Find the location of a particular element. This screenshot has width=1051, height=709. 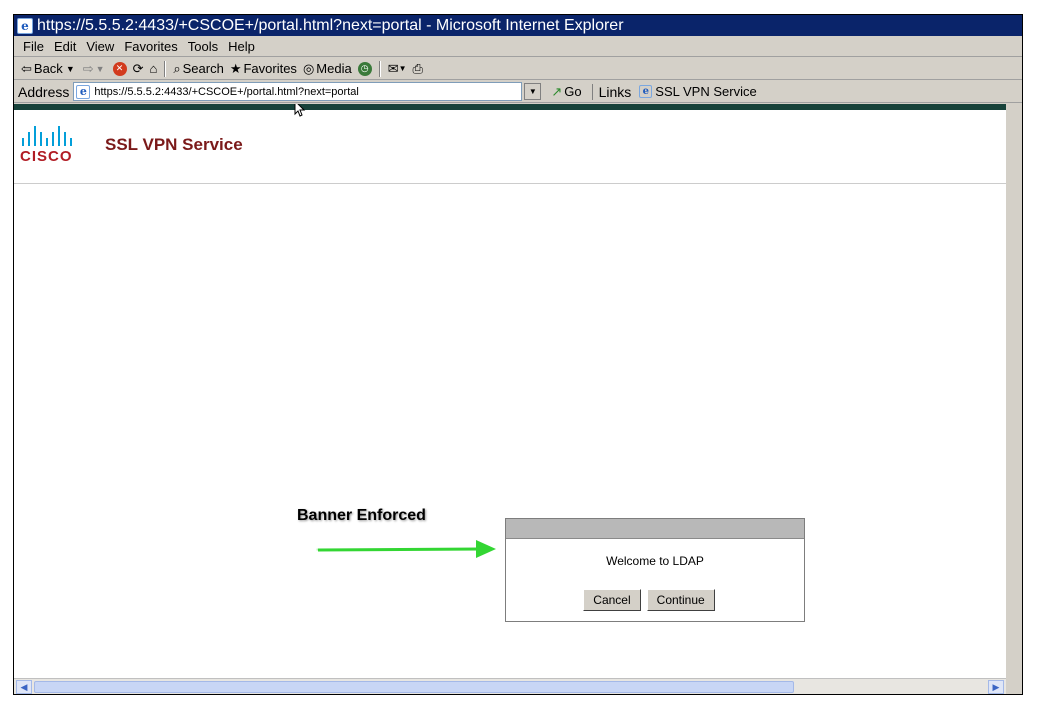

back-arrow-icon: ⇦ is located at coordinates (26, 68).